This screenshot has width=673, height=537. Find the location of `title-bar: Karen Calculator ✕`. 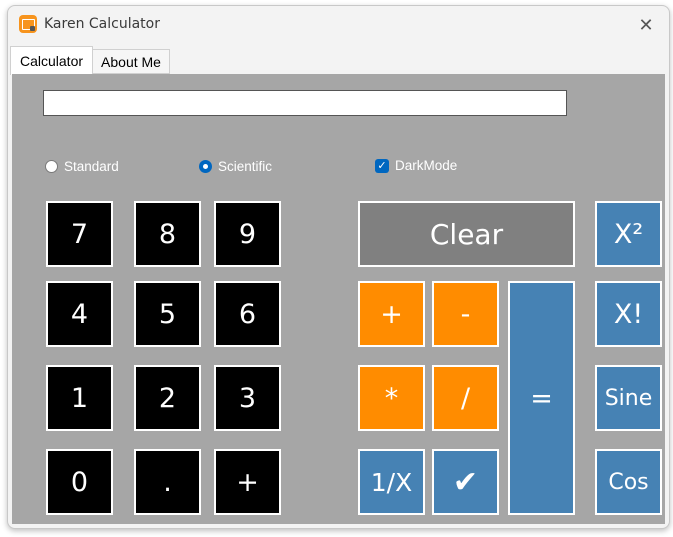

title-bar: Karen Calculator ✕ is located at coordinates (338, 25).